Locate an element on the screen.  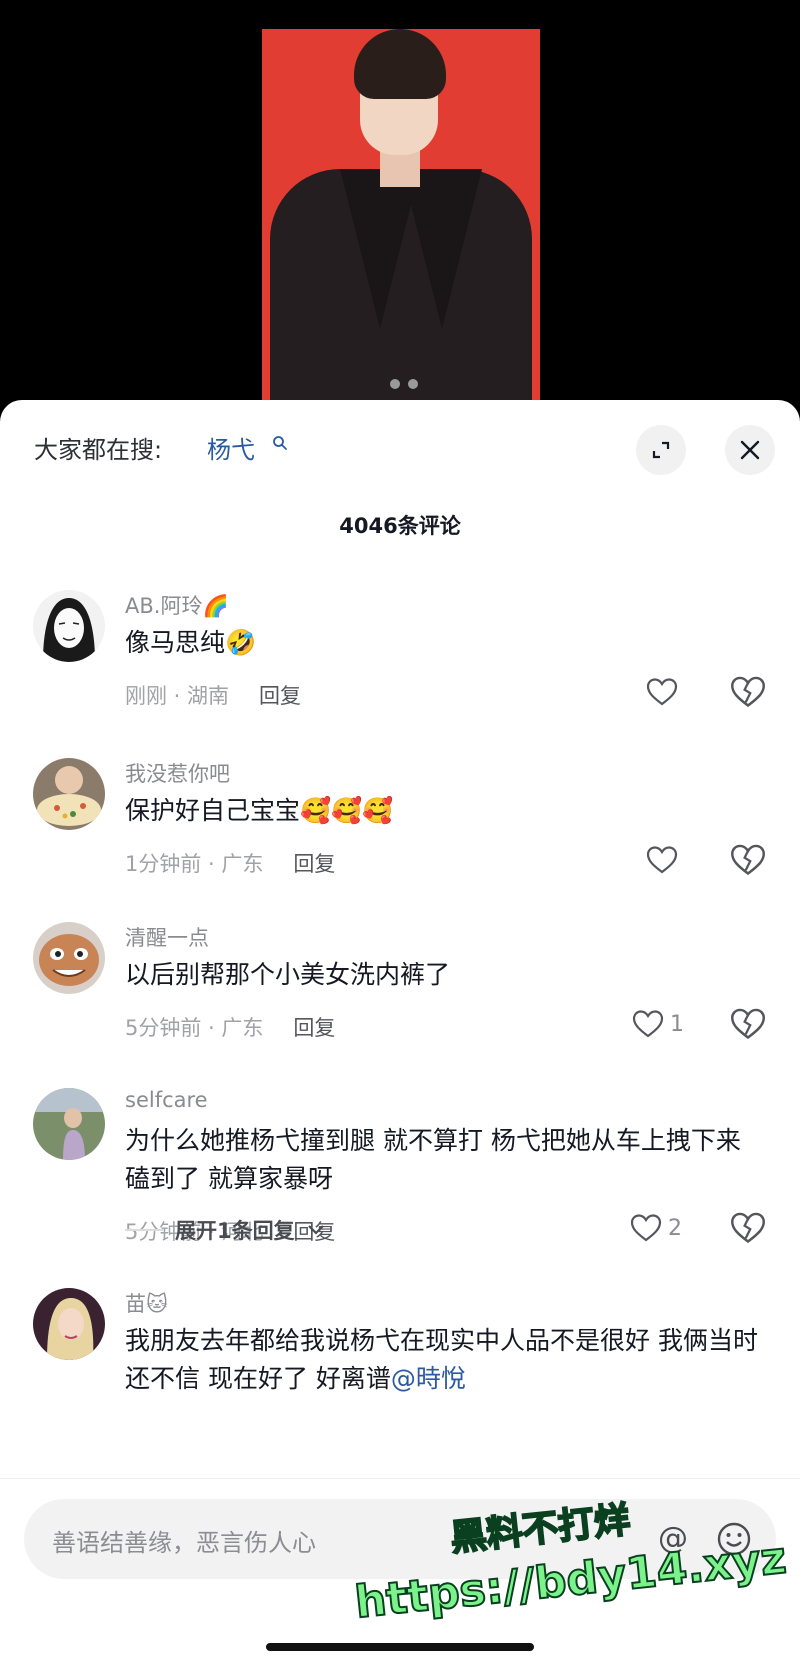
comment-item: 我没惹你吧 保护好自己宝宝🥰🥰🥰 1分钟前 · 广东 回复 is located at coordinates (400, 828).